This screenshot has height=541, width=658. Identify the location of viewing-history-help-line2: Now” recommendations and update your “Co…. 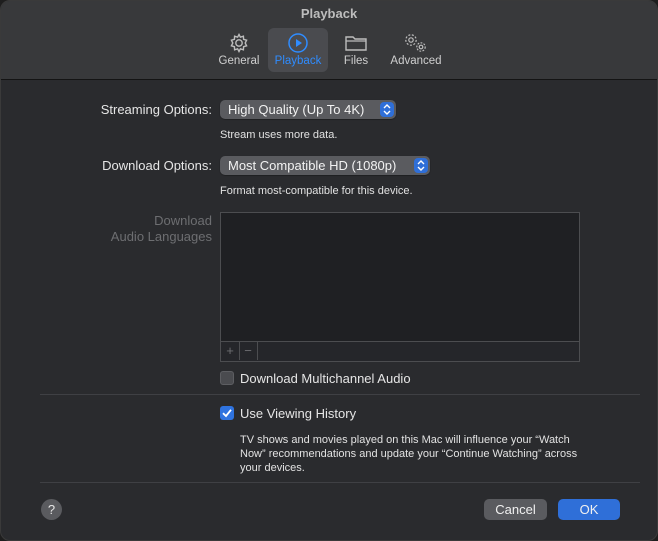
(409, 454).